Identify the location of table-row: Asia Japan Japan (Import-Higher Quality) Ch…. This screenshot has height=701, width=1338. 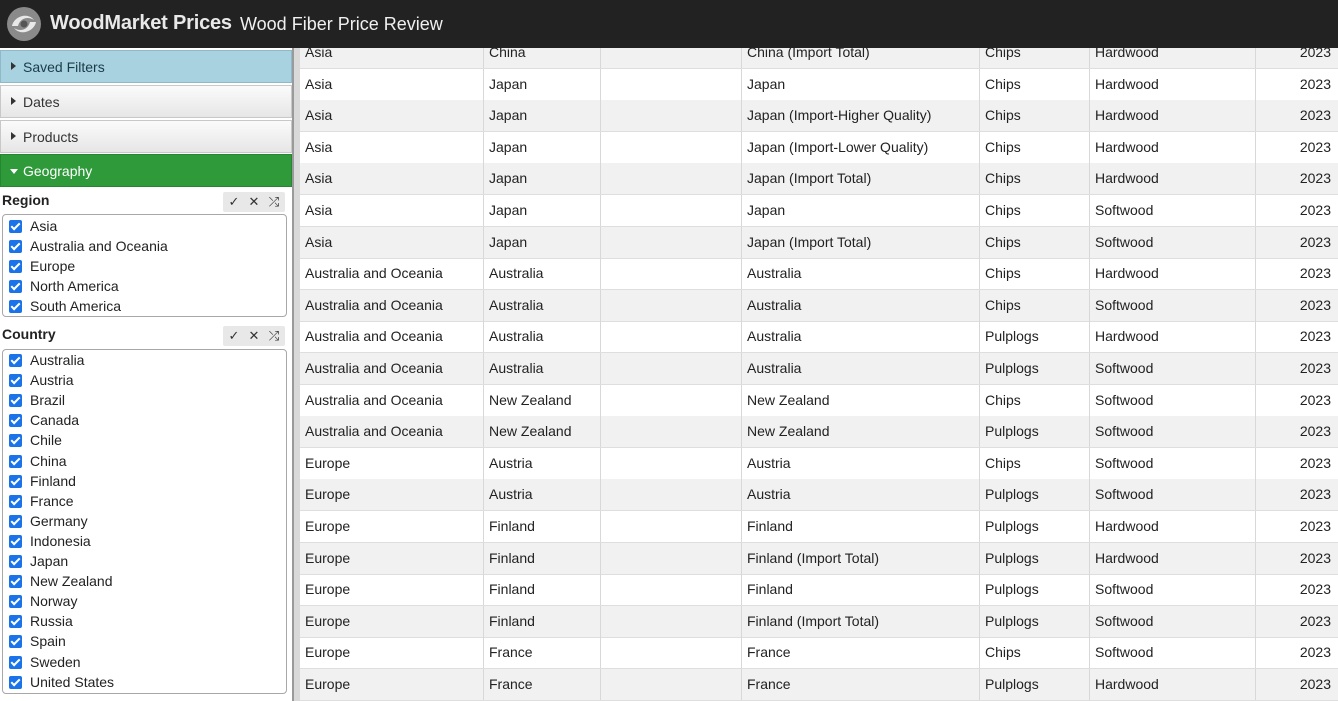
(819, 116).